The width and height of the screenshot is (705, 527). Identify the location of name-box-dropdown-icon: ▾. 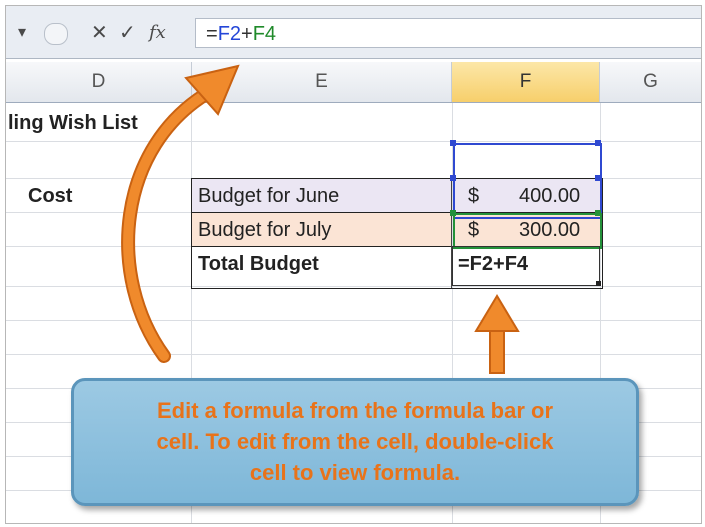
(22, 33).